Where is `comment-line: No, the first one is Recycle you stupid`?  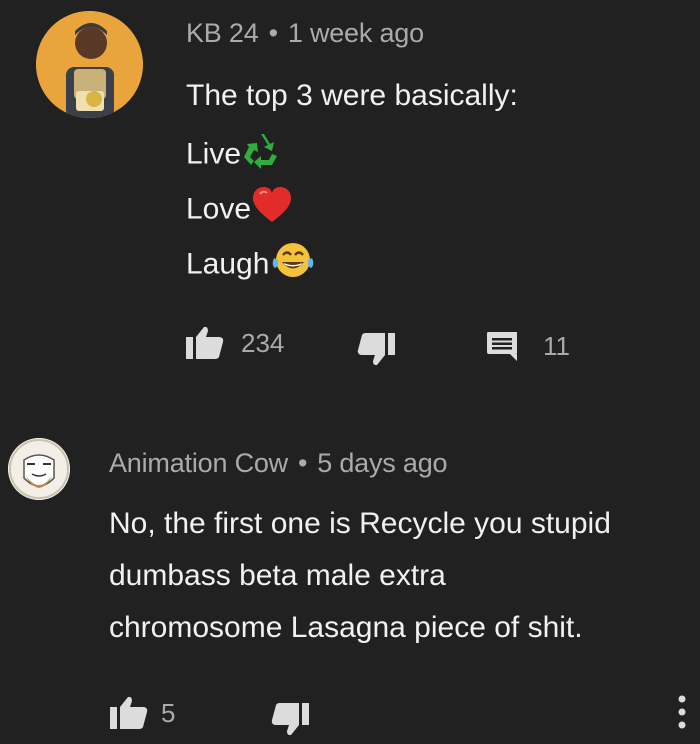 comment-line: No, the first one is Recycle you stupid is located at coordinates (360, 524).